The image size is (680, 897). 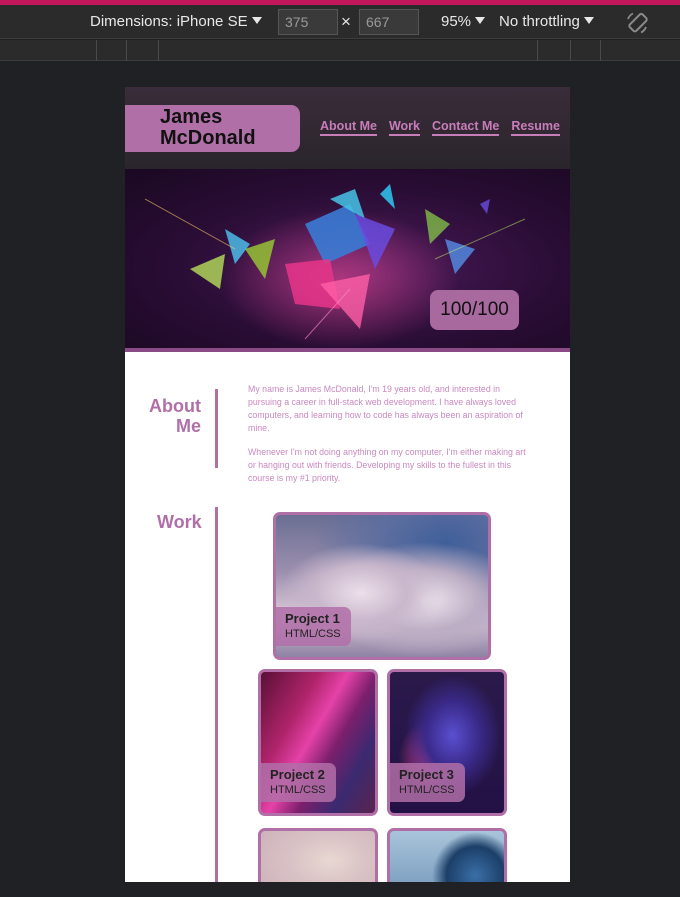 What do you see at coordinates (447, 742) in the screenshot?
I see `project-card: Project 3 HTML/CSS` at bounding box center [447, 742].